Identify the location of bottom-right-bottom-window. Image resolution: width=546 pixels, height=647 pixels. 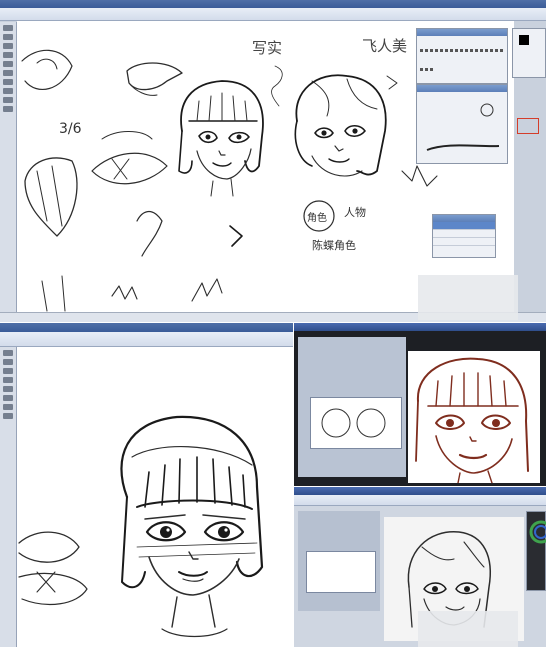
(420, 567).